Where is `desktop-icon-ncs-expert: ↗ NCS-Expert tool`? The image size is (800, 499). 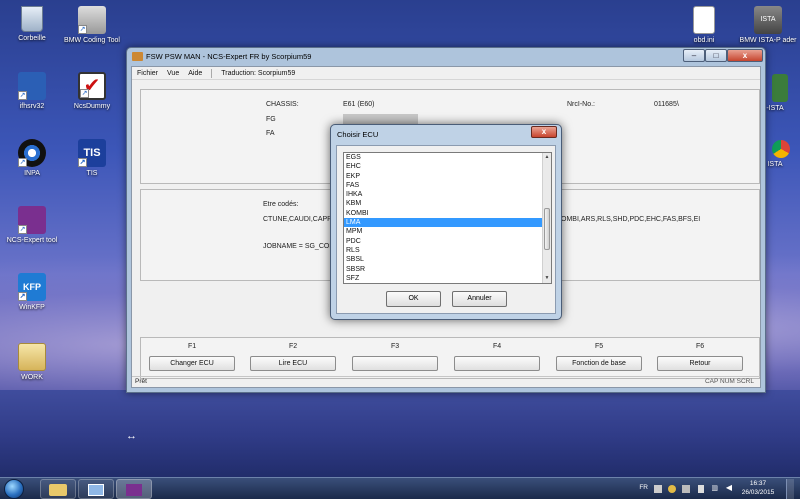
desktop-icon-ncs-expert: ↗ NCS-Expert tool is located at coordinates (32, 225).